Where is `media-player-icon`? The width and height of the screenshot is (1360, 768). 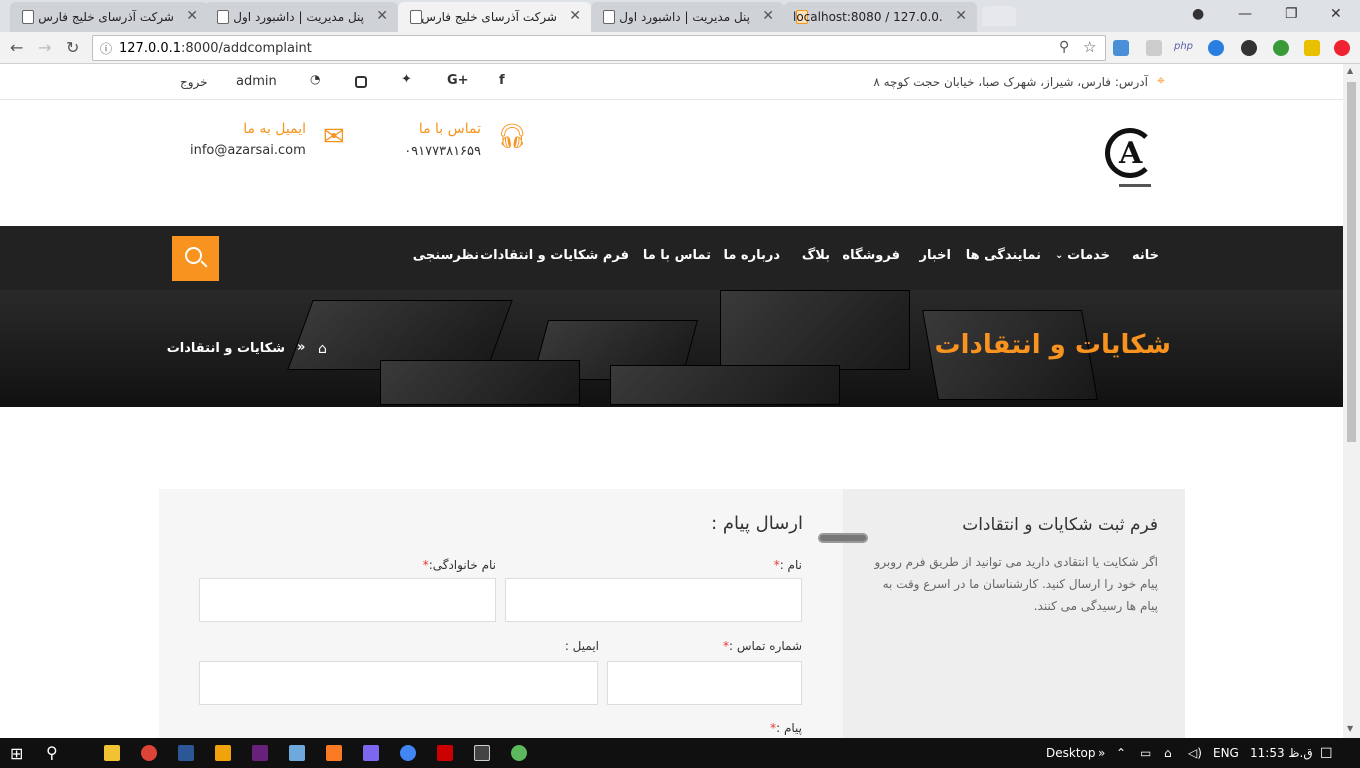 media-player-icon is located at coordinates (223, 753).